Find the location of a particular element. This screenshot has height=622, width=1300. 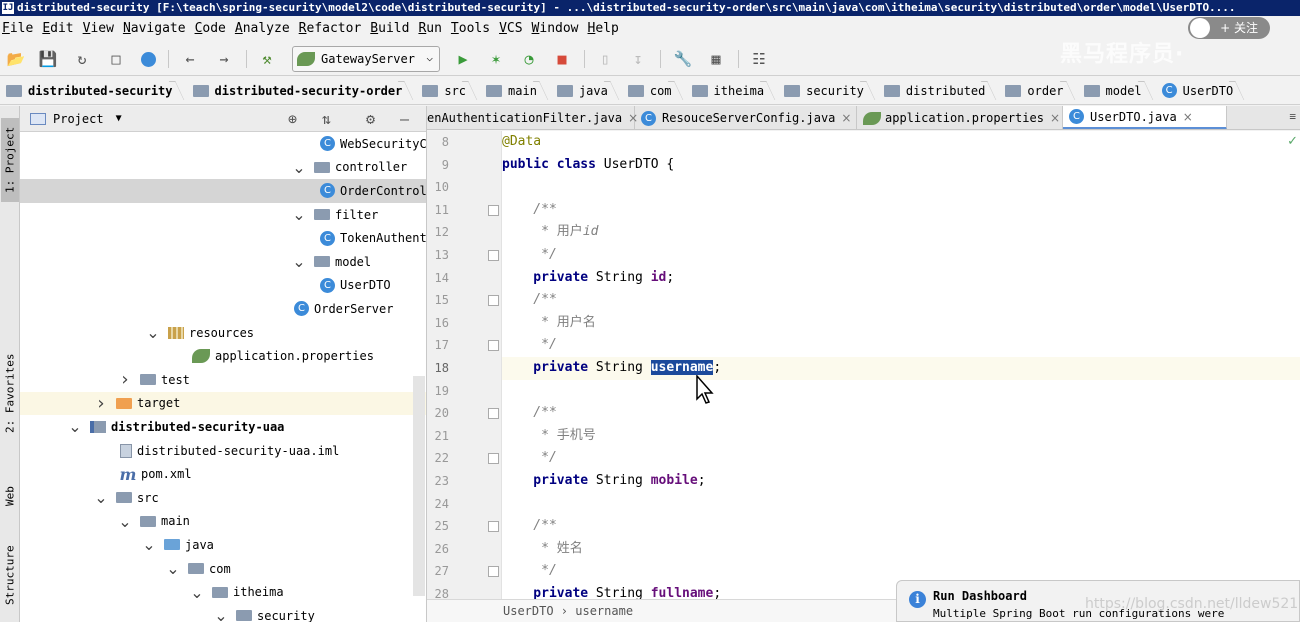

menu-file: File is located at coordinates (20, 28).